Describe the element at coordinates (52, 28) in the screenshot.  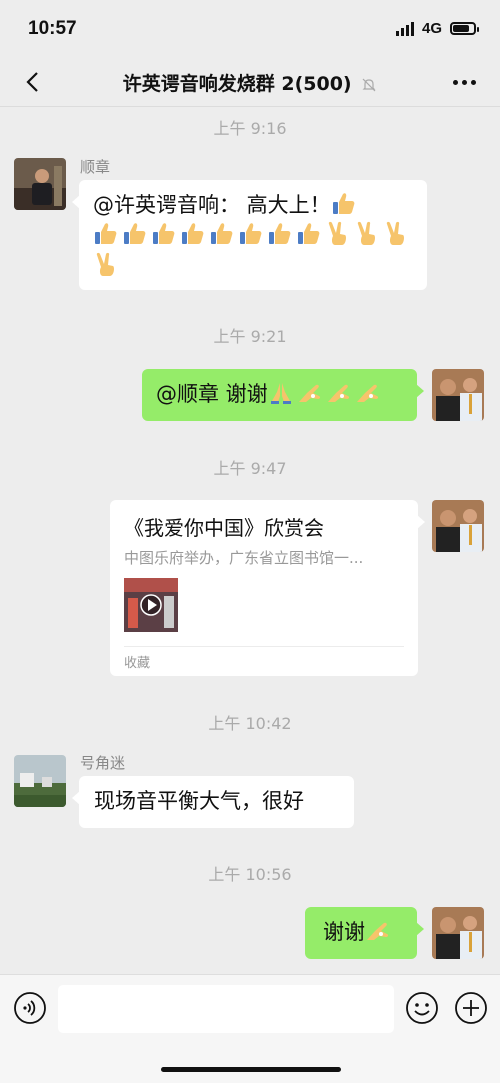
I see `status-time: 10:57` at that location.